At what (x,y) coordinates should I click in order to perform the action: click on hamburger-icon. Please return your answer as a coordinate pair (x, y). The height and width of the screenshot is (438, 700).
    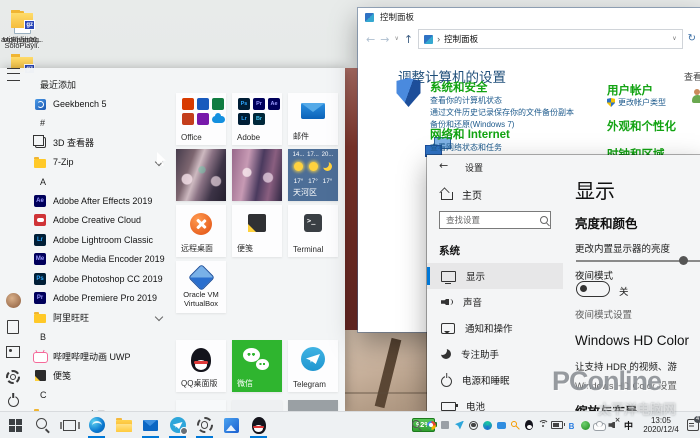
    Looking at the image, I should click on (13, 74).